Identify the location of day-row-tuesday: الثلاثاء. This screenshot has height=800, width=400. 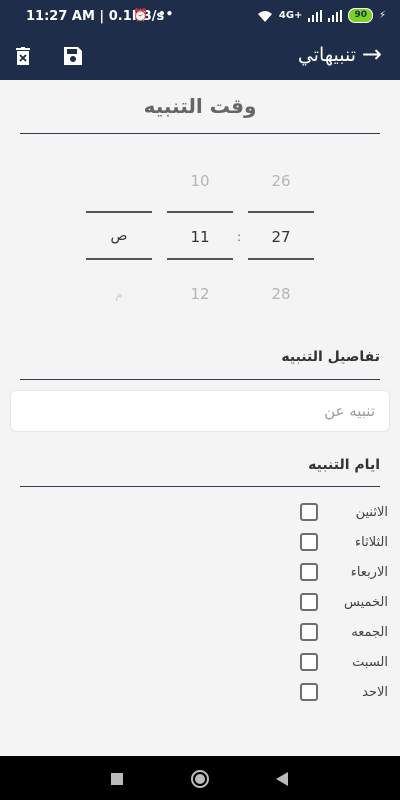
(208, 542).